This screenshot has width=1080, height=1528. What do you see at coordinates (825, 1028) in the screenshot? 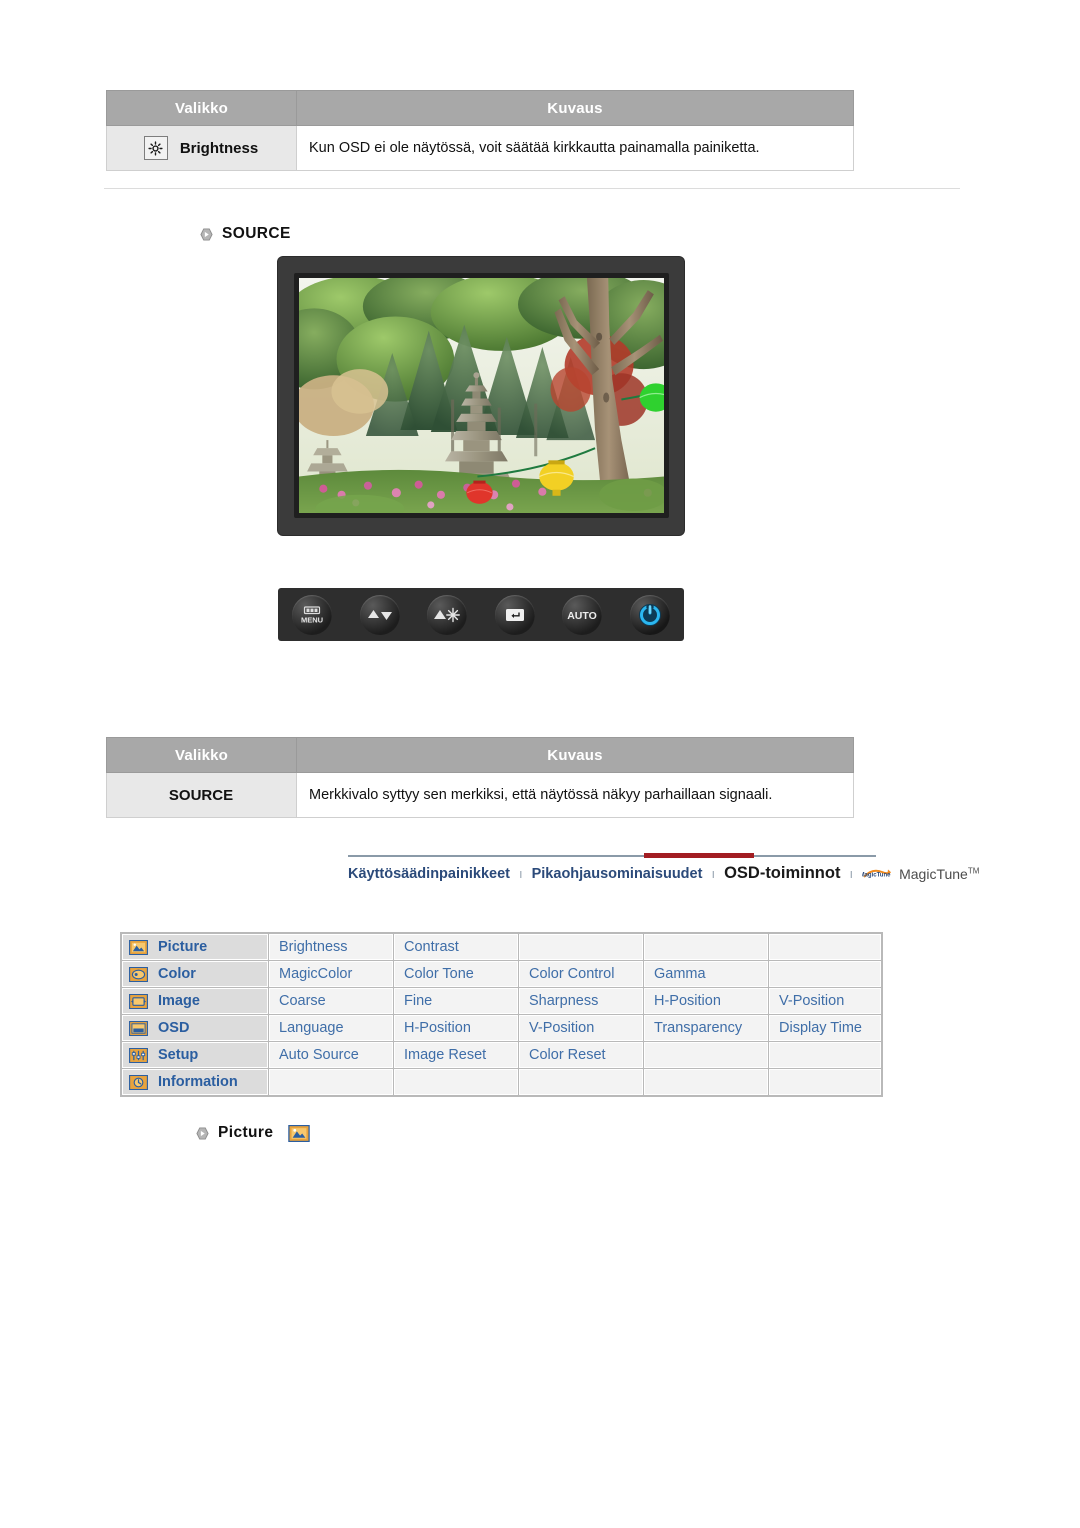
I see `osd-item: Display Time` at bounding box center [825, 1028].